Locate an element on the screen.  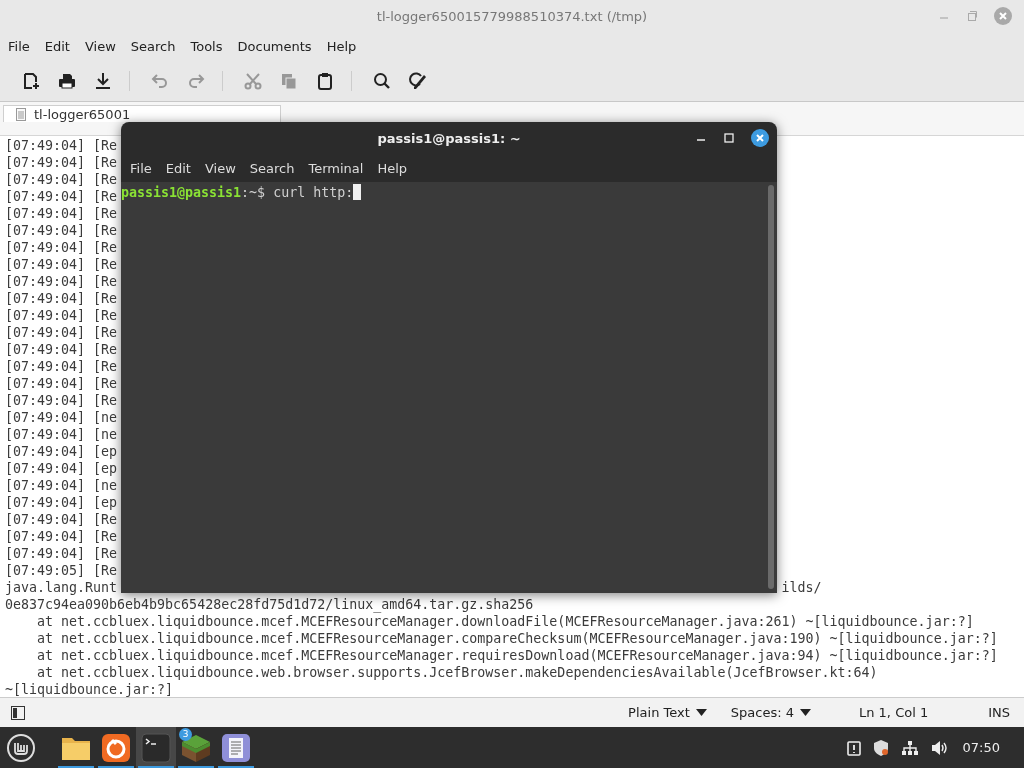
indent-dropdown: Spaces: 4 is located at coordinates (770, 712).